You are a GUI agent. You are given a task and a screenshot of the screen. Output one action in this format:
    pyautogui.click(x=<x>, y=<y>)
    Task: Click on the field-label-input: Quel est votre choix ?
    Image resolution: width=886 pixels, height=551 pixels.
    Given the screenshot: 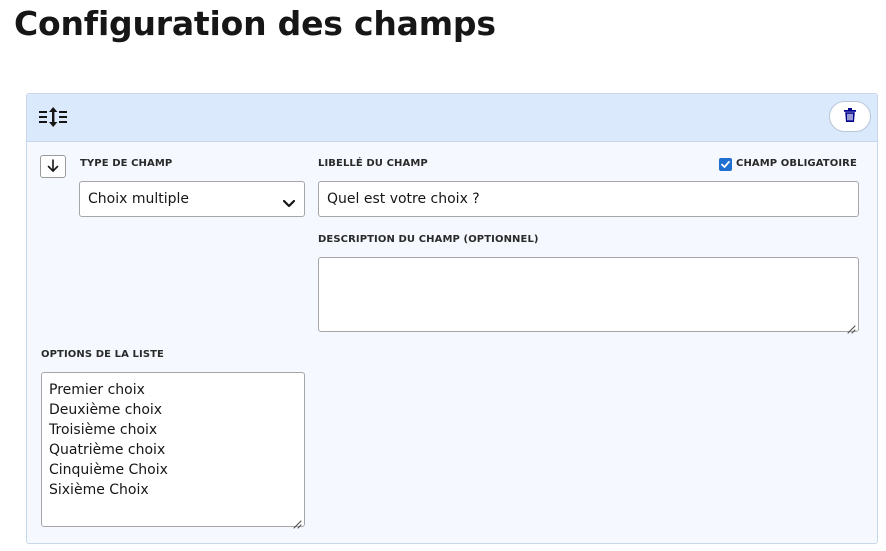 What is the action you would take?
    pyautogui.click(x=588, y=199)
    